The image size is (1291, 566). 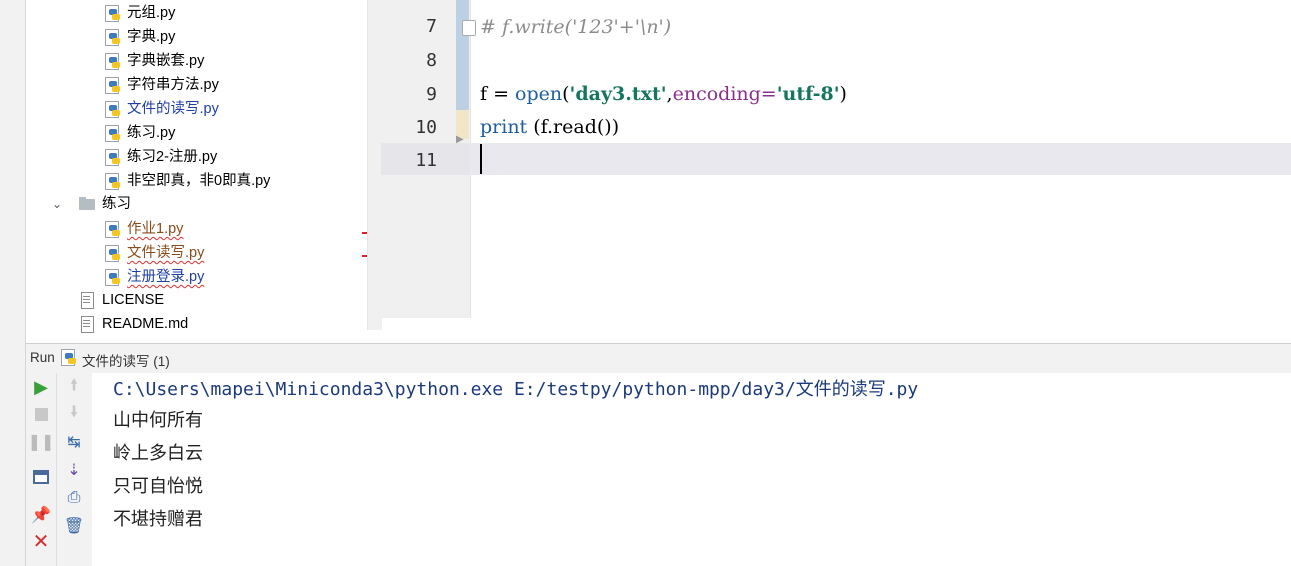 What do you see at coordinates (618, 94) in the screenshot?
I see `code-string: 'day3.txt'` at bounding box center [618, 94].